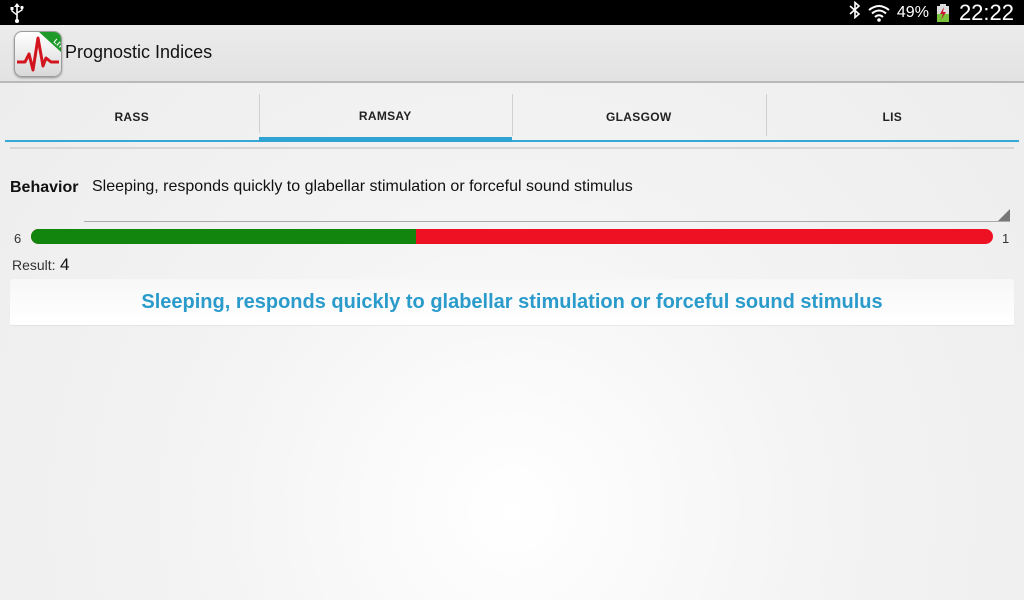  I want to click on battery-percent: 49%, so click(912, 12).